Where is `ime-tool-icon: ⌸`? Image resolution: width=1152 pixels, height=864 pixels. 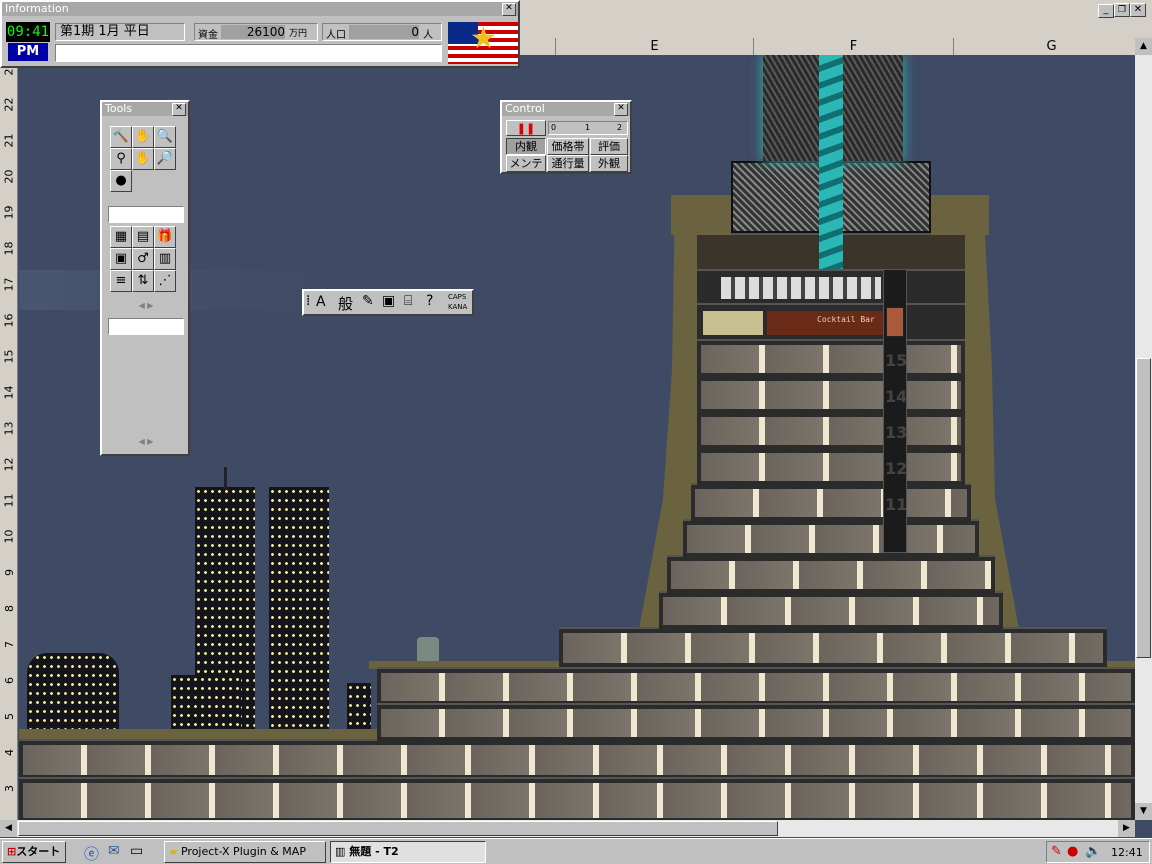 ime-tool-icon: ⌸ is located at coordinates (408, 301).